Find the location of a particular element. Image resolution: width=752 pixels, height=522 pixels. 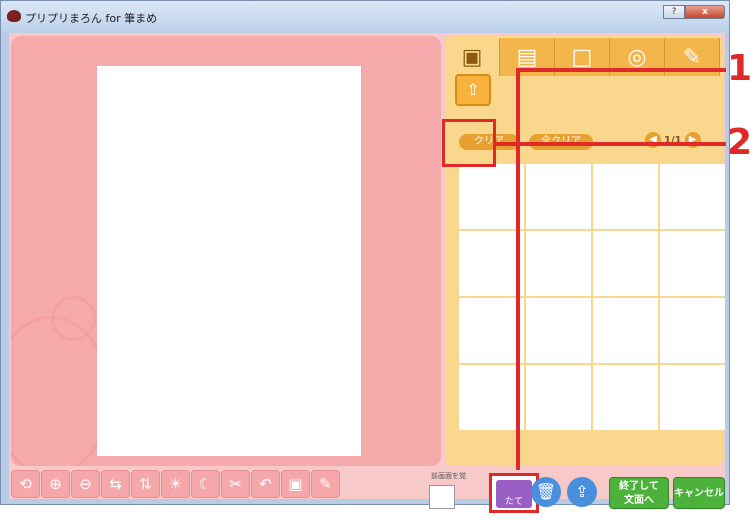

app-logo-icon is located at coordinates (14, 16).